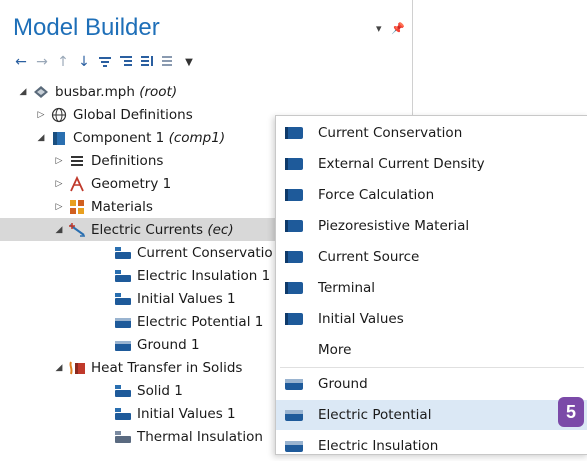 The width and height of the screenshot is (587, 461). Describe the element at coordinates (431, 164) in the screenshot. I see `menu-item-external-current-density: External Current Density` at that location.